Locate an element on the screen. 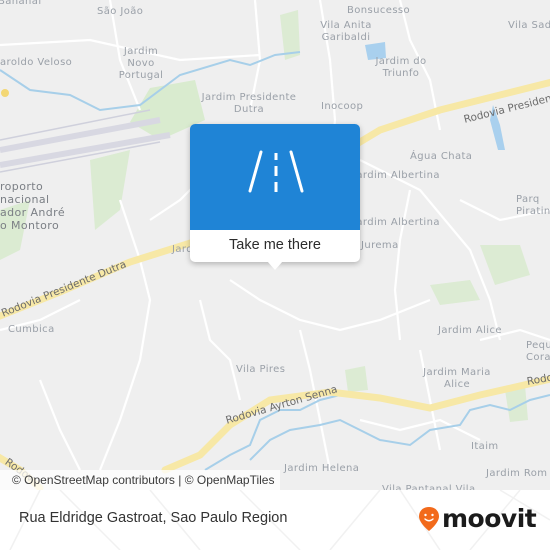 The height and width of the screenshot is (550, 550). destination-popup: Take me there is located at coordinates (275, 197).